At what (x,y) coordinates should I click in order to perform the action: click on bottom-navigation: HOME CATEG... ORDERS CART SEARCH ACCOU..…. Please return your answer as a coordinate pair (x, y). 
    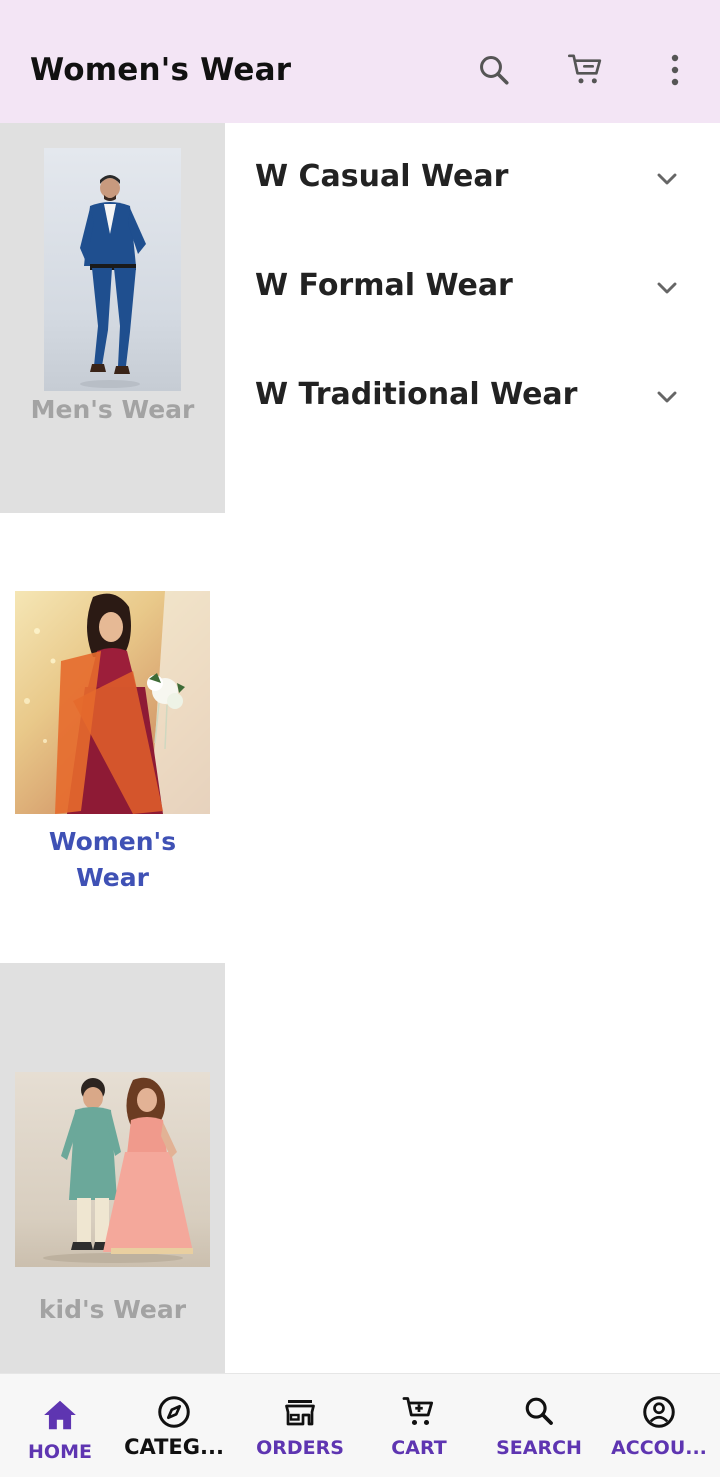
    Looking at the image, I should click on (360, 1425).